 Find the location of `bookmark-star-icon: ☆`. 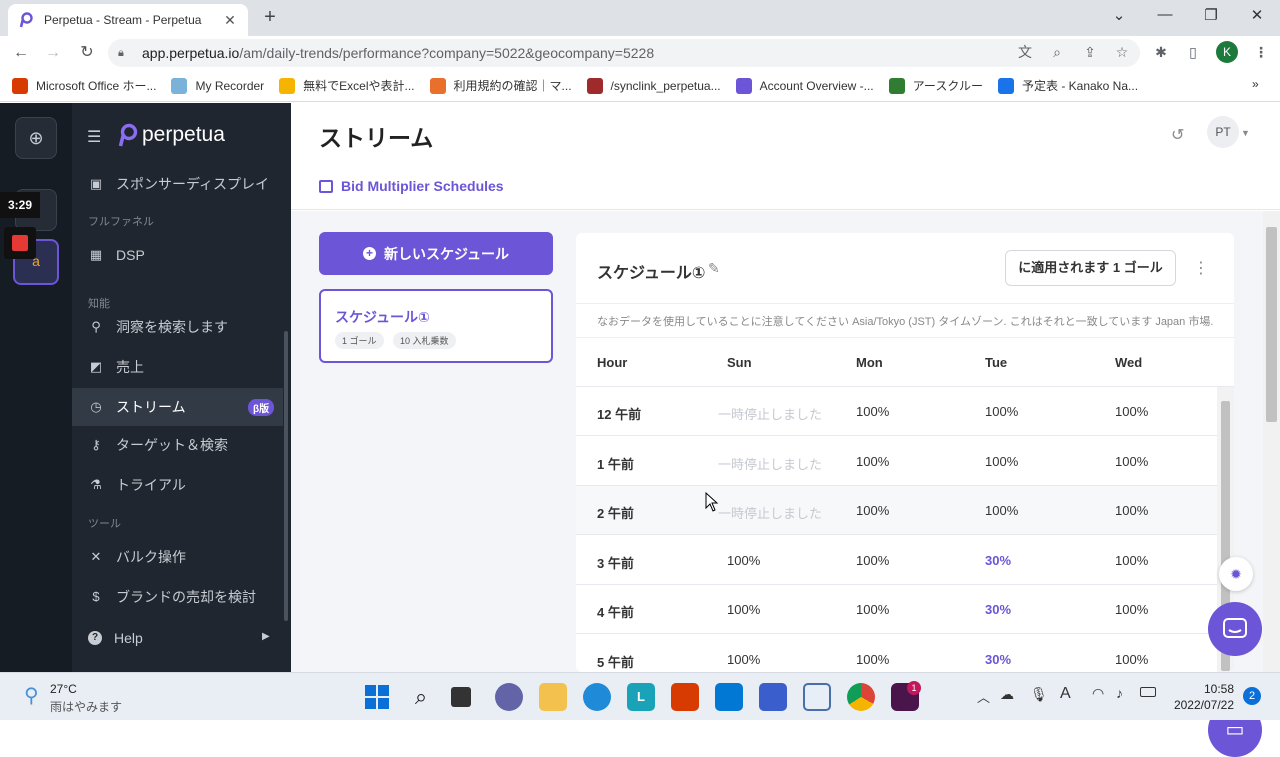

bookmark-star-icon: ☆ is located at coordinates (1122, 52).